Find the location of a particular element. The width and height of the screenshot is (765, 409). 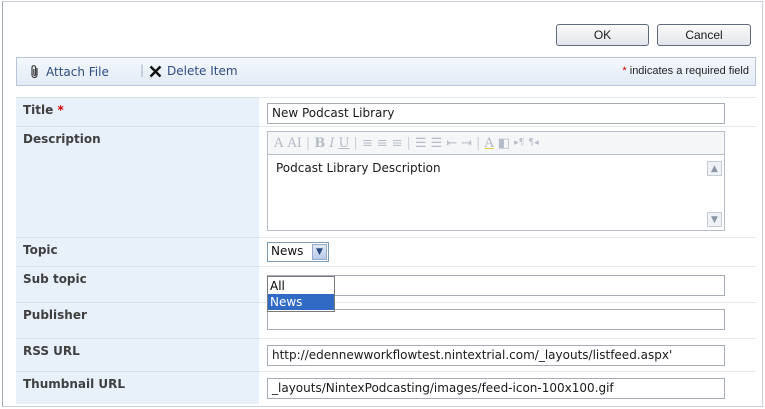

increase-indent-icon: ⇥ is located at coordinates (466, 143).